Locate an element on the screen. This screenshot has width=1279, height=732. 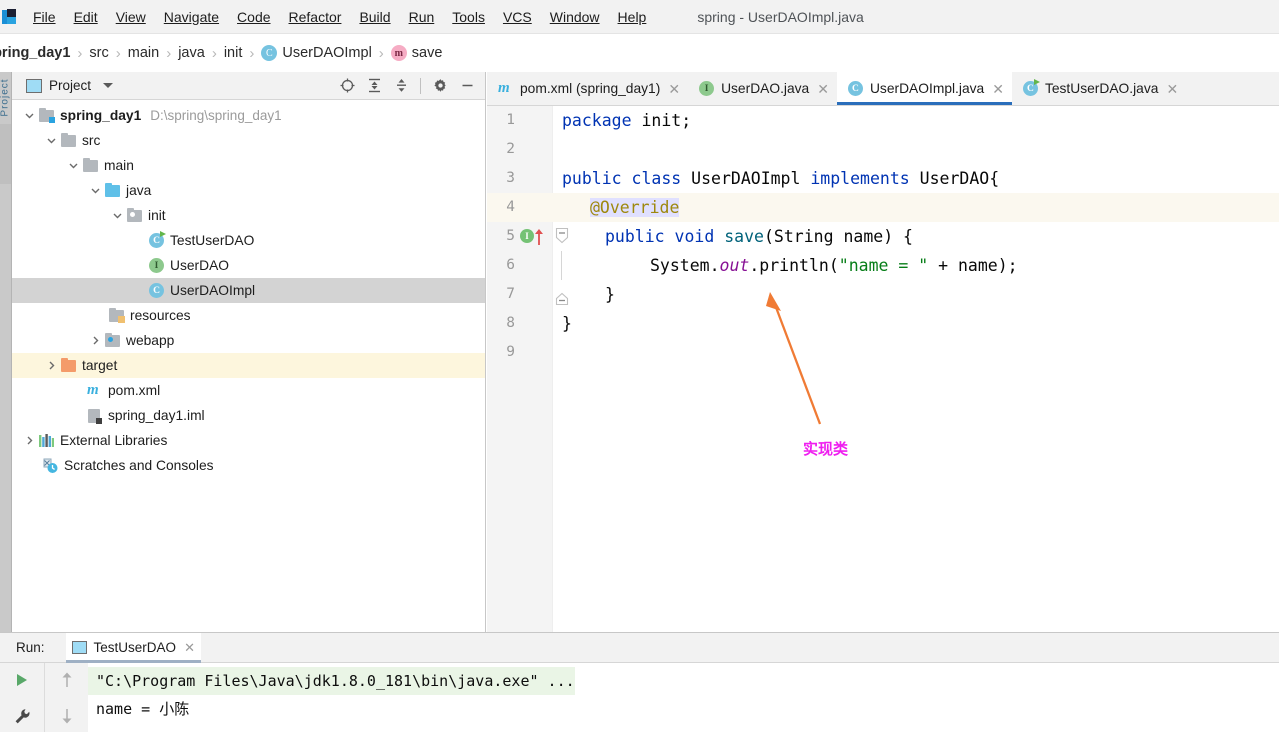
tree-row-userdao: I UserDAO is located at coordinates (248, 265).